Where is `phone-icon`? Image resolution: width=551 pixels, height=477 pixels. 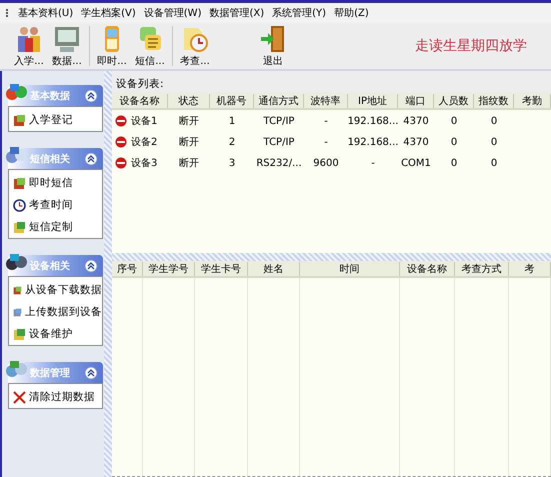 phone-icon is located at coordinates (112, 39).